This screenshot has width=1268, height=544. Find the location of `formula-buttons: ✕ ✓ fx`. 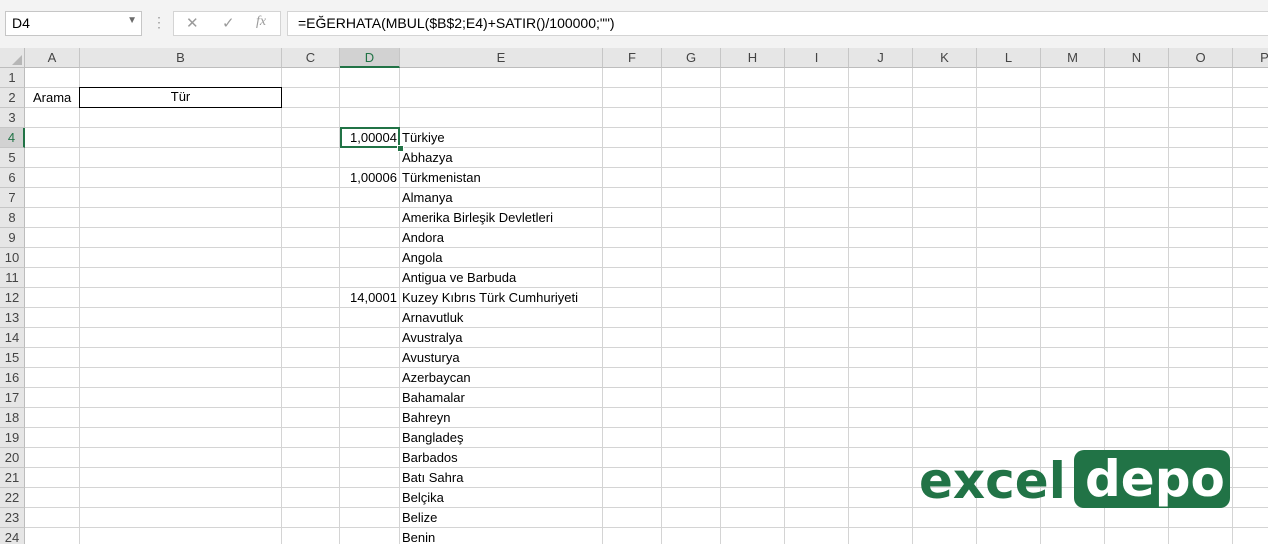

formula-buttons: ✕ ✓ fx is located at coordinates (227, 23).